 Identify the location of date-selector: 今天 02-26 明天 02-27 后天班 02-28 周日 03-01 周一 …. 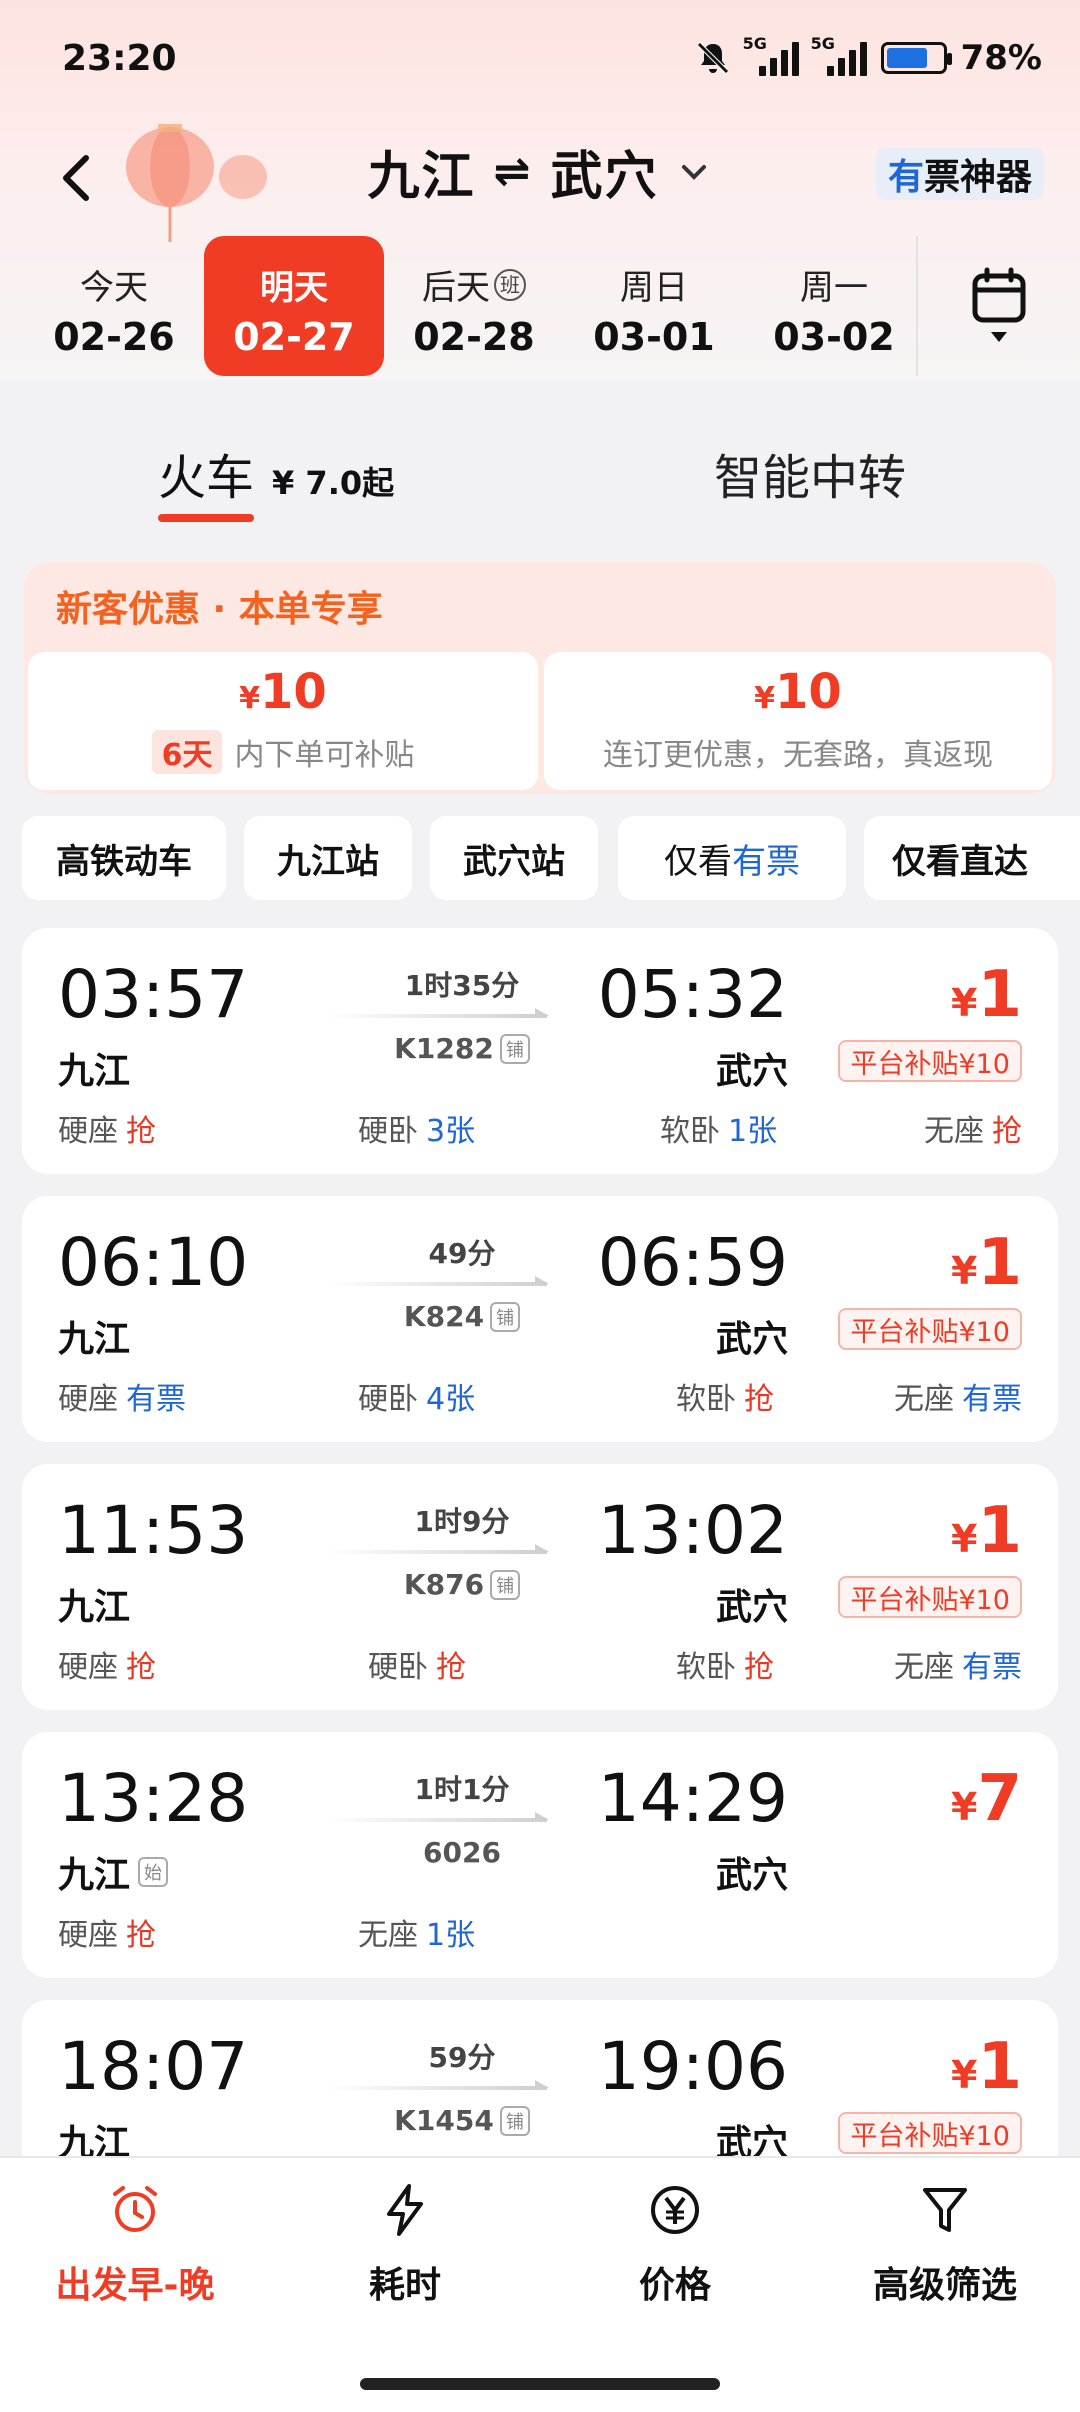
(540, 306).